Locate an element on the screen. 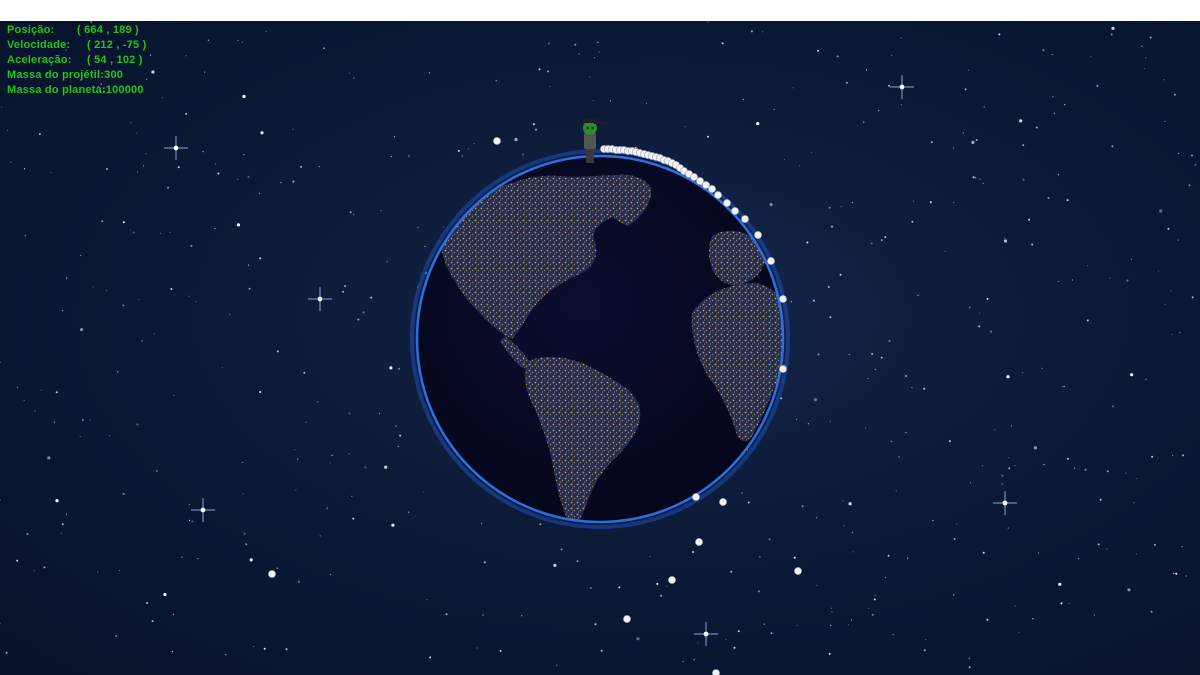  velocity-value: ( 212 , -75 ) is located at coordinates (117, 45).